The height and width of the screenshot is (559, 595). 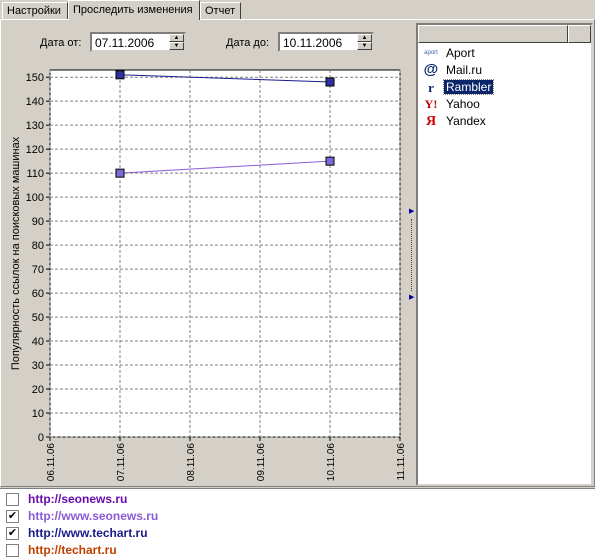 What do you see at coordinates (297, 10) in the screenshot?
I see `tab-strip: Настройки Проследить изменения Отчет` at bounding box center [297, 10].